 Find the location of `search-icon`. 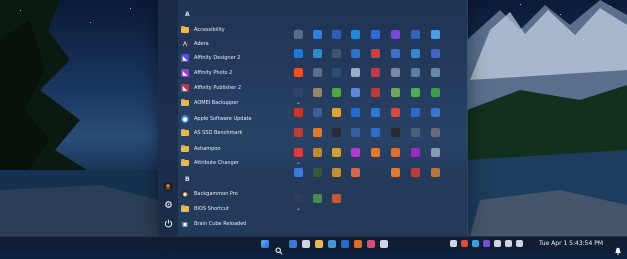

search-icon is located at coordinates (279, 247).